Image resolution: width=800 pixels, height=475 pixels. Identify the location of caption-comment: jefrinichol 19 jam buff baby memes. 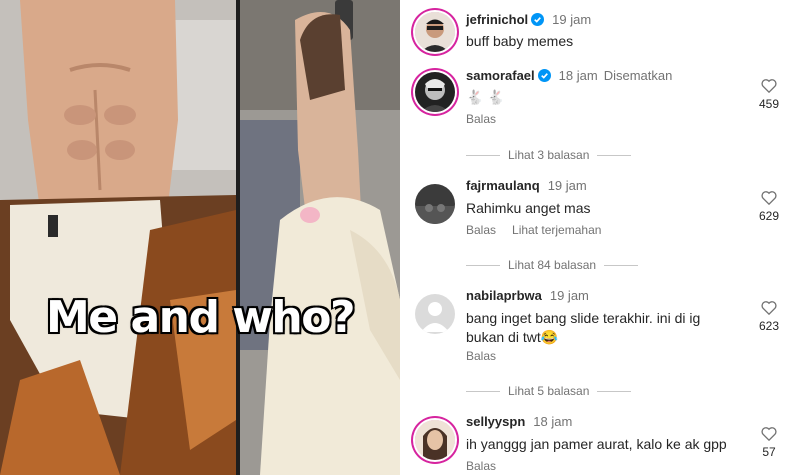
(600, 30).